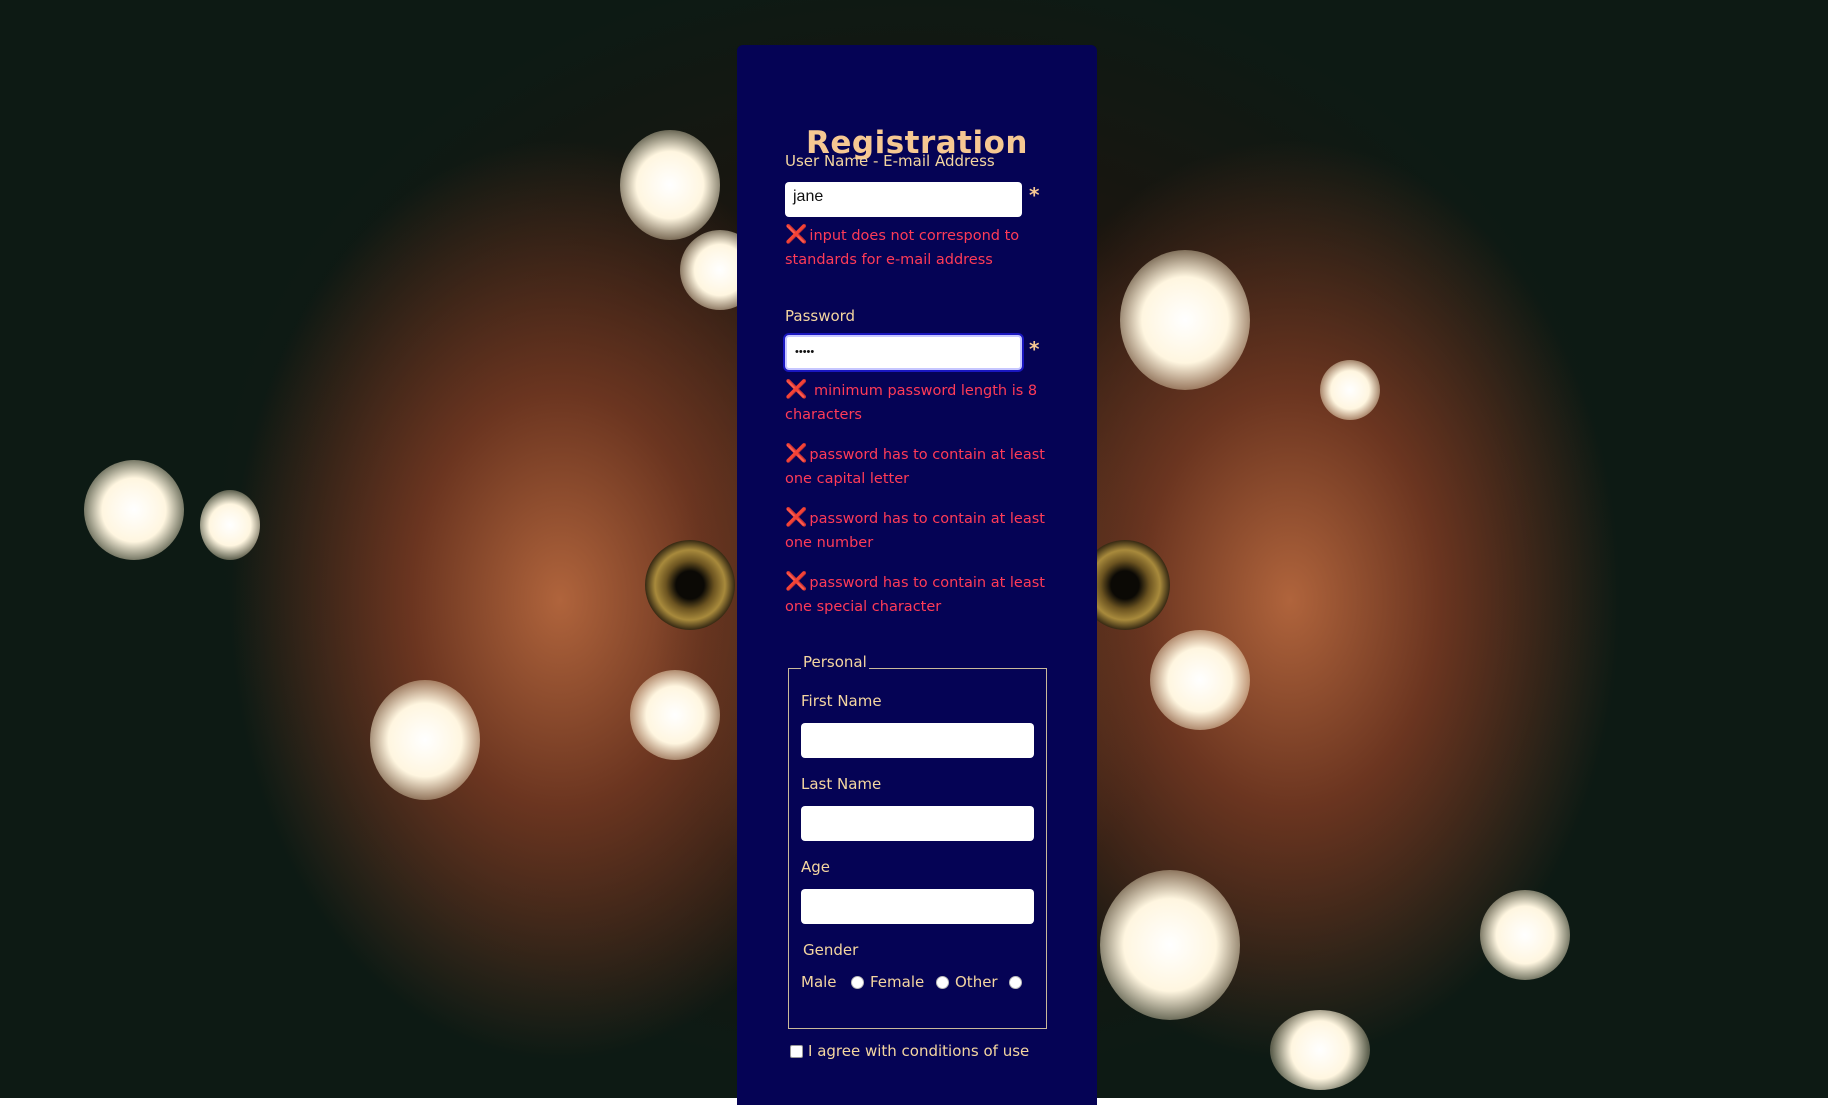 The width and height of the screenshot is (1828, 1105). What do you see at coordinates (857, 982) in the screenshot?
I see `gender-male-radio` at bounding box center [857, 982].